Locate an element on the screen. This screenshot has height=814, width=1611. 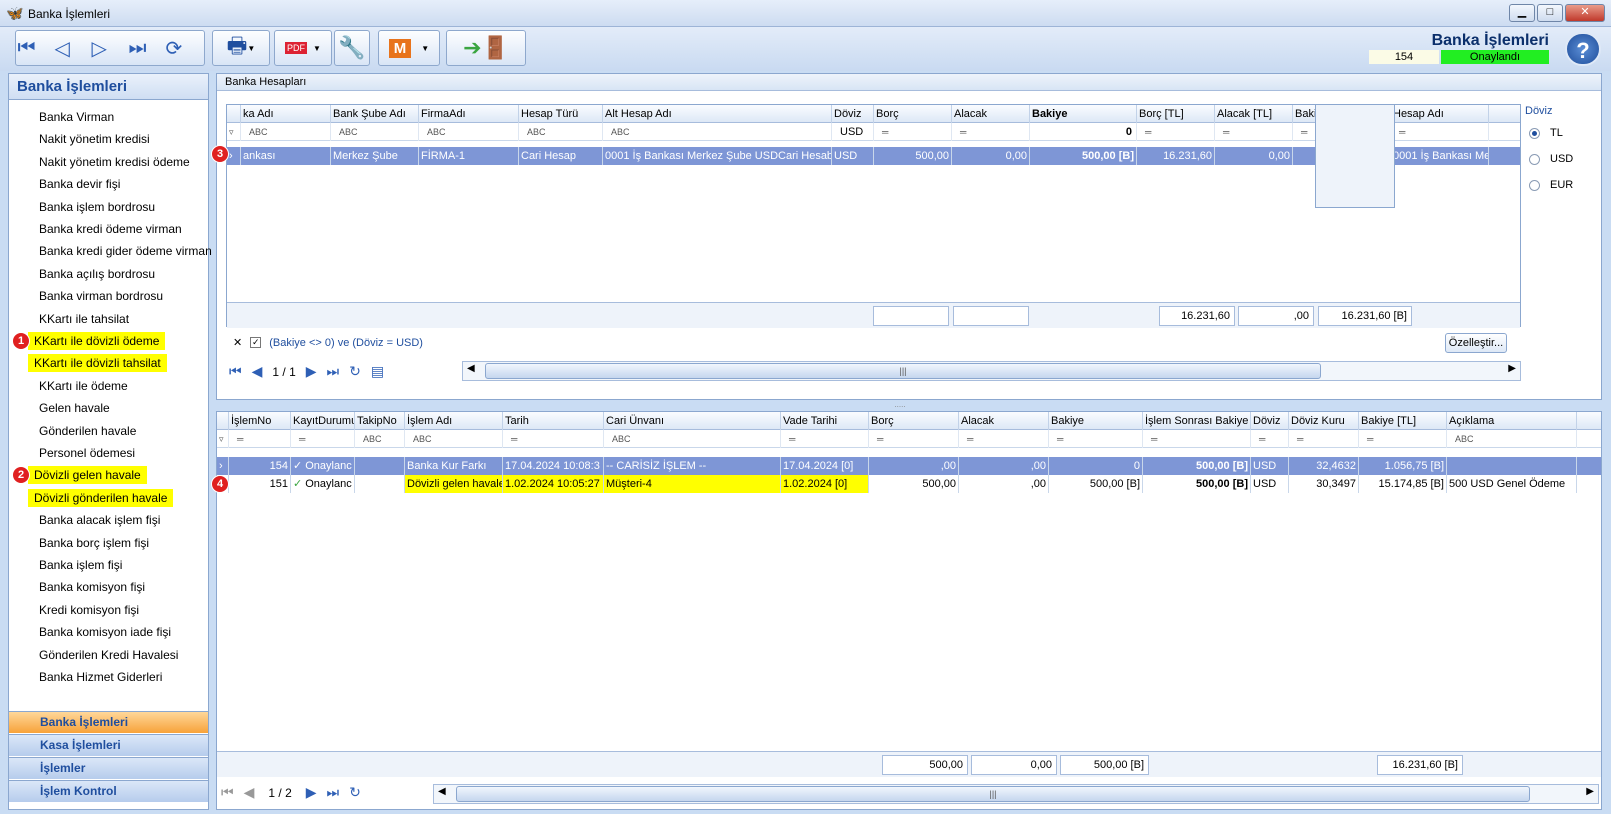
sidebar-item: Gelen havale is located at coordinates (74, 408).